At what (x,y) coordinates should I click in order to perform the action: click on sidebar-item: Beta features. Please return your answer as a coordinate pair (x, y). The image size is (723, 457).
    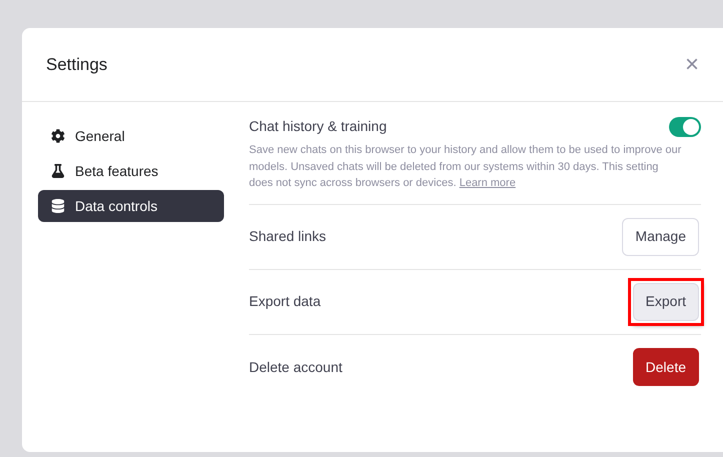
    Looking at the image, I should click on (131, 171).